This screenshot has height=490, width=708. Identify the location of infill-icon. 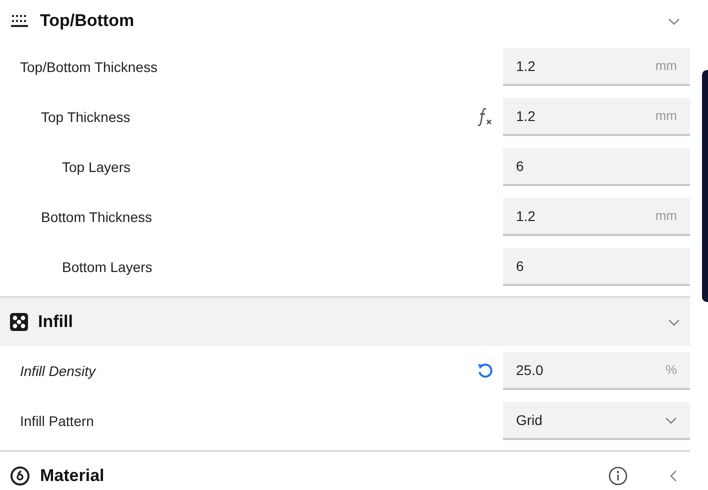
(19, 322).